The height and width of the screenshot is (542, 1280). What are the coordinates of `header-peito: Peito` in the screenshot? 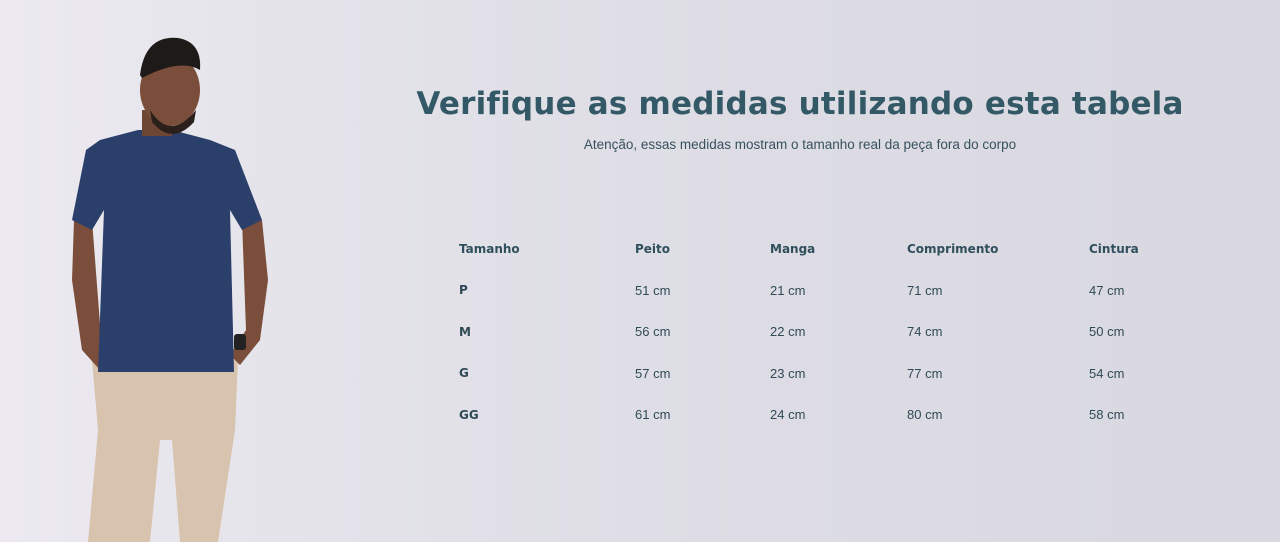 It's located at (653, 248).